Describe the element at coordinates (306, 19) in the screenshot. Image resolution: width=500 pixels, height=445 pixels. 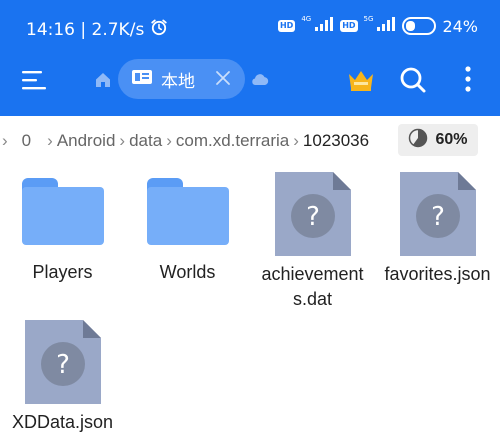
I see `network-gen-1: 4G` at that location.